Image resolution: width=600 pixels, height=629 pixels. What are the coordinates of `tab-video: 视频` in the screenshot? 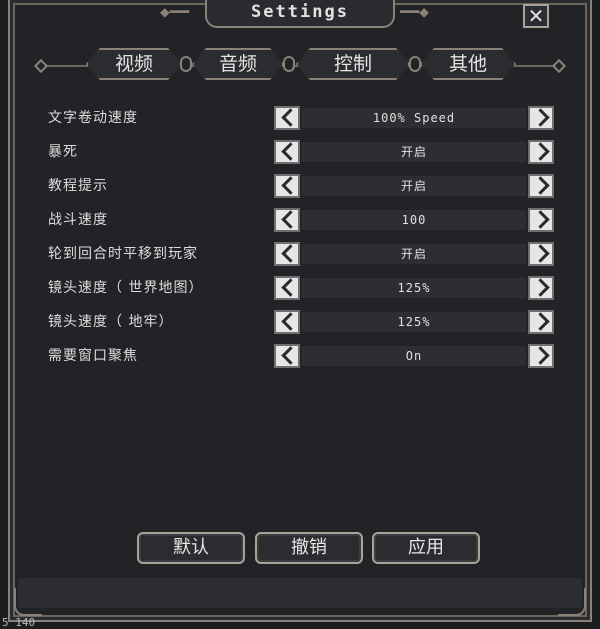 It's located at (134, 64).